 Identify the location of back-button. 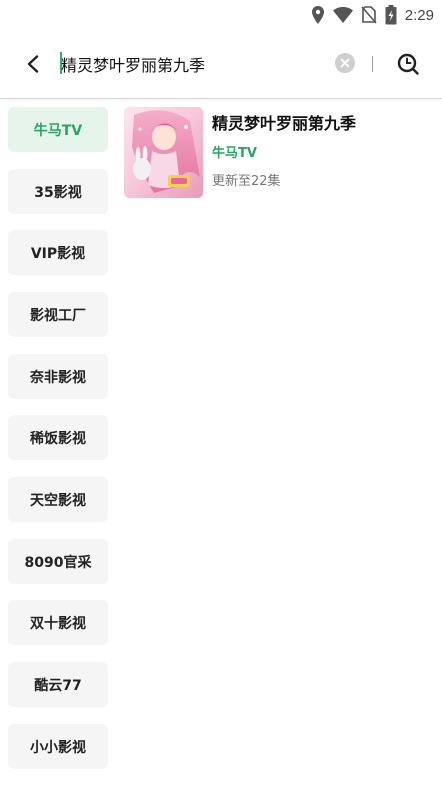
(33, 64).